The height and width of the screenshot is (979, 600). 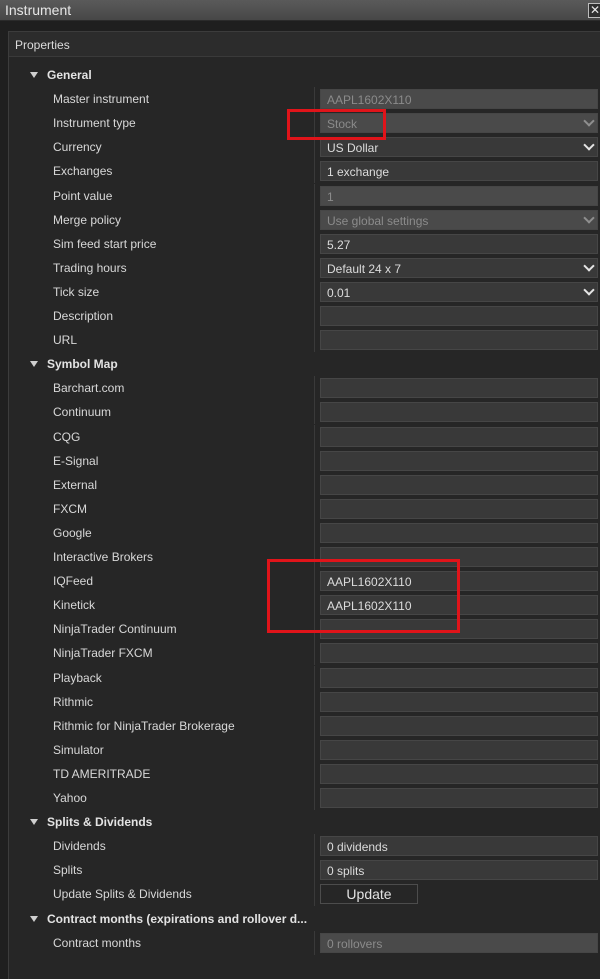 What do you see at coordinates (304, 822) in the screenshot?
I see `category-splits-dividends: Splits & Dividends` at bounding box center [304, 822].